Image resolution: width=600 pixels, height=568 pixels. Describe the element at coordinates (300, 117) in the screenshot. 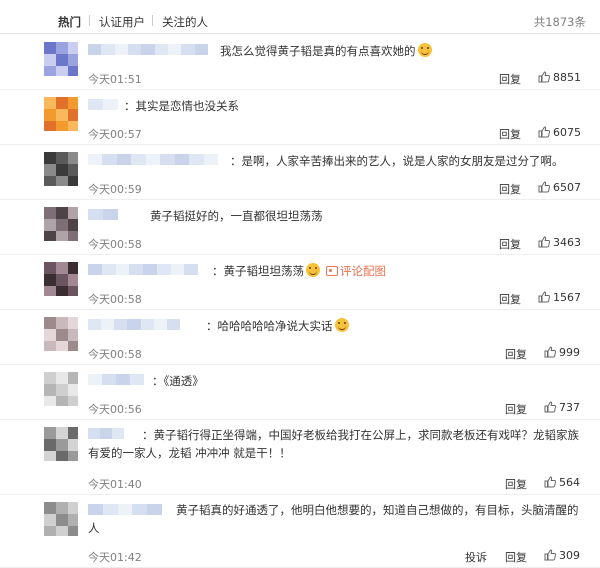

I see `comment-item: ：其实是恋情也没关系 今天00:57 回复 6075` at that location.